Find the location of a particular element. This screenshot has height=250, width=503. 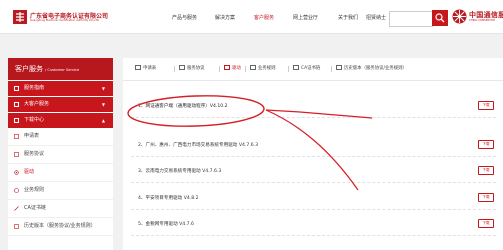

sidebar-item-label: 服务协议 is located at coordinates (34, 154).